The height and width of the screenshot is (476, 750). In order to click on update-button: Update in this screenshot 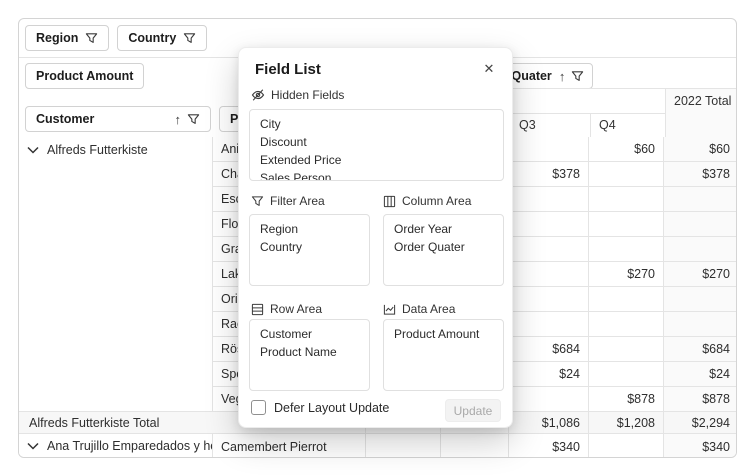, I will do `click(473, 410)`.